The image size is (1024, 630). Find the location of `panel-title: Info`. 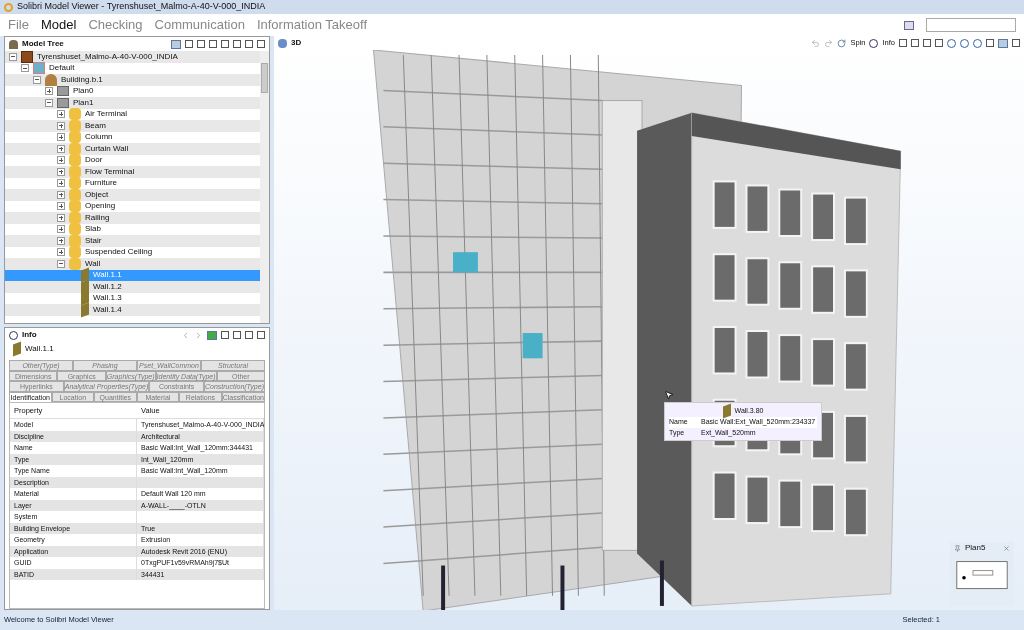

panel-title: Info is located at coordinates (29, 335).